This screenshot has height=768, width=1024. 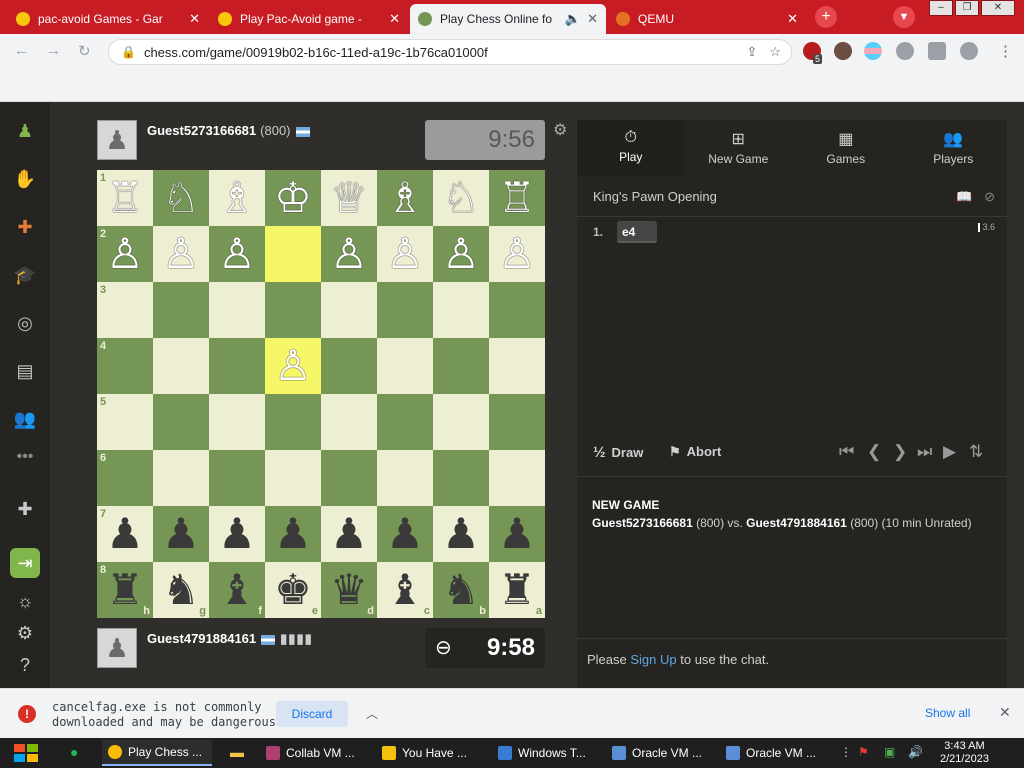 What do you see at coordinates (846, 452) in the screenshot?
I see `first-move-icon: ⏮` at bounding box center [846, 452].